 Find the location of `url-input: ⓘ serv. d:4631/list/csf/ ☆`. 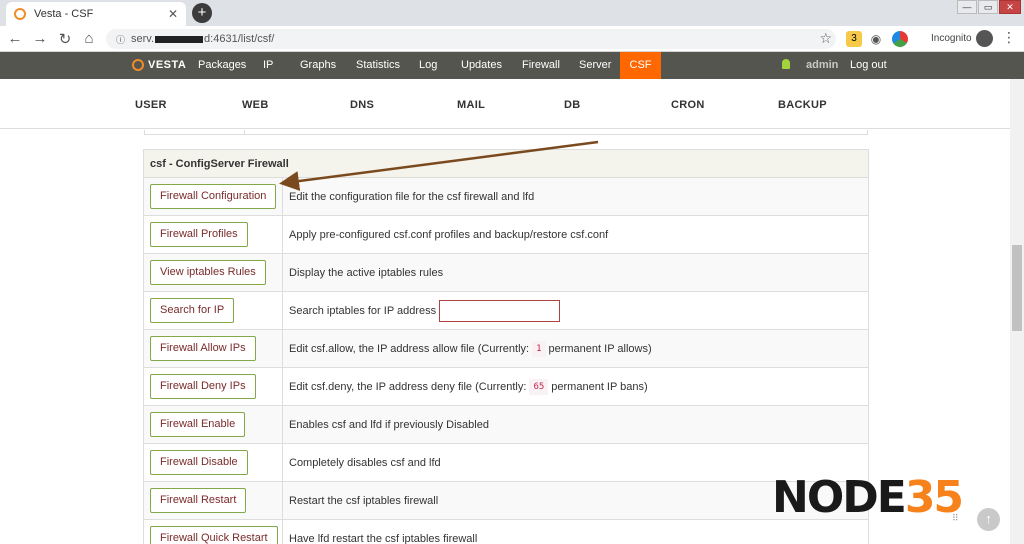

url-input: ⓘ serv. d:4631/list/csf/ ☆ is located at coordinates (471, 39).